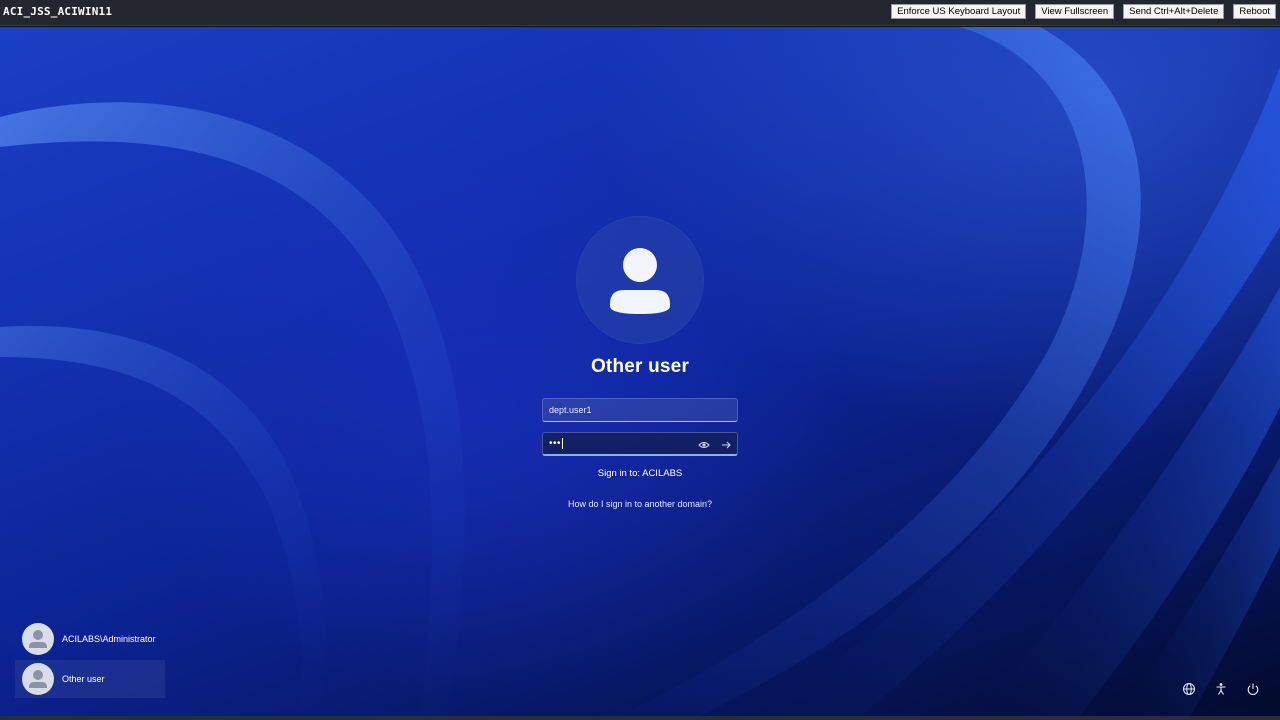 The width and height of the screenshot is (1280, 720). I want to click on password-field: •••, so click(640, 444).